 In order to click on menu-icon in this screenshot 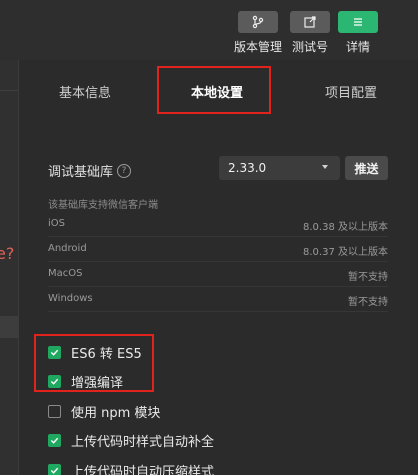, I will do `click(358, 22)`.